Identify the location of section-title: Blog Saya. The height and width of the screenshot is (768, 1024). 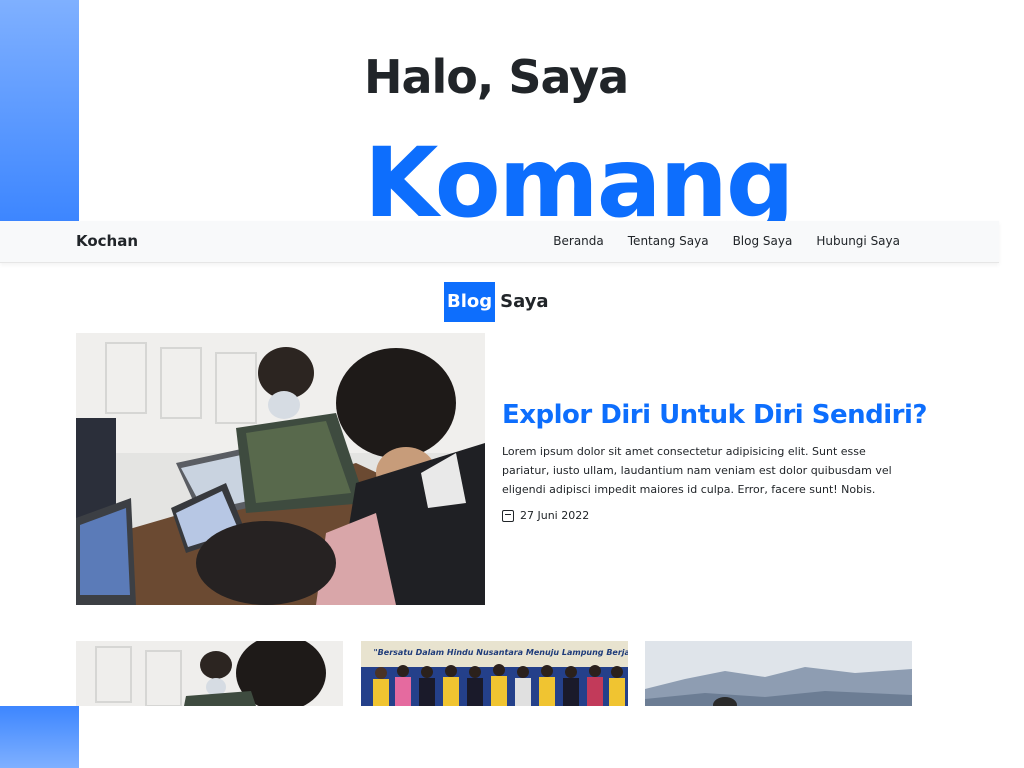
(496, 302).